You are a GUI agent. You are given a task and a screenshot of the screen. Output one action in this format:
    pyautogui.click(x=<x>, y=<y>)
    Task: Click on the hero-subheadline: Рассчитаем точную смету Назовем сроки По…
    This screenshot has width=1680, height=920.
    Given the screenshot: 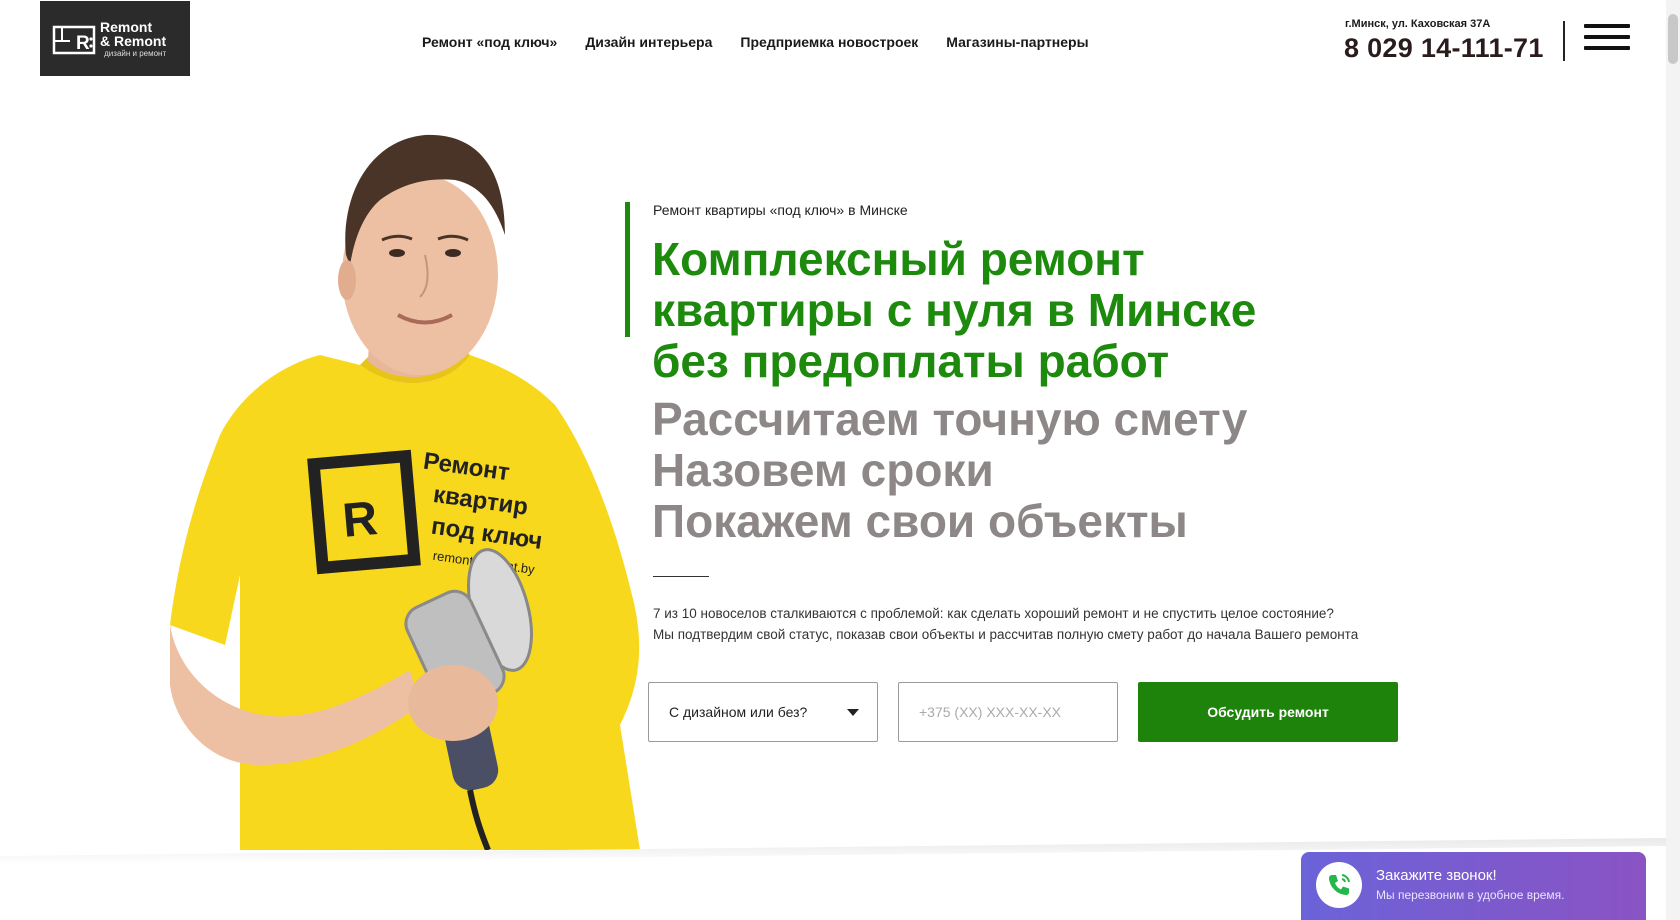 What is the action you would take?
    pyautogui.click(x=1002, y=470)
    